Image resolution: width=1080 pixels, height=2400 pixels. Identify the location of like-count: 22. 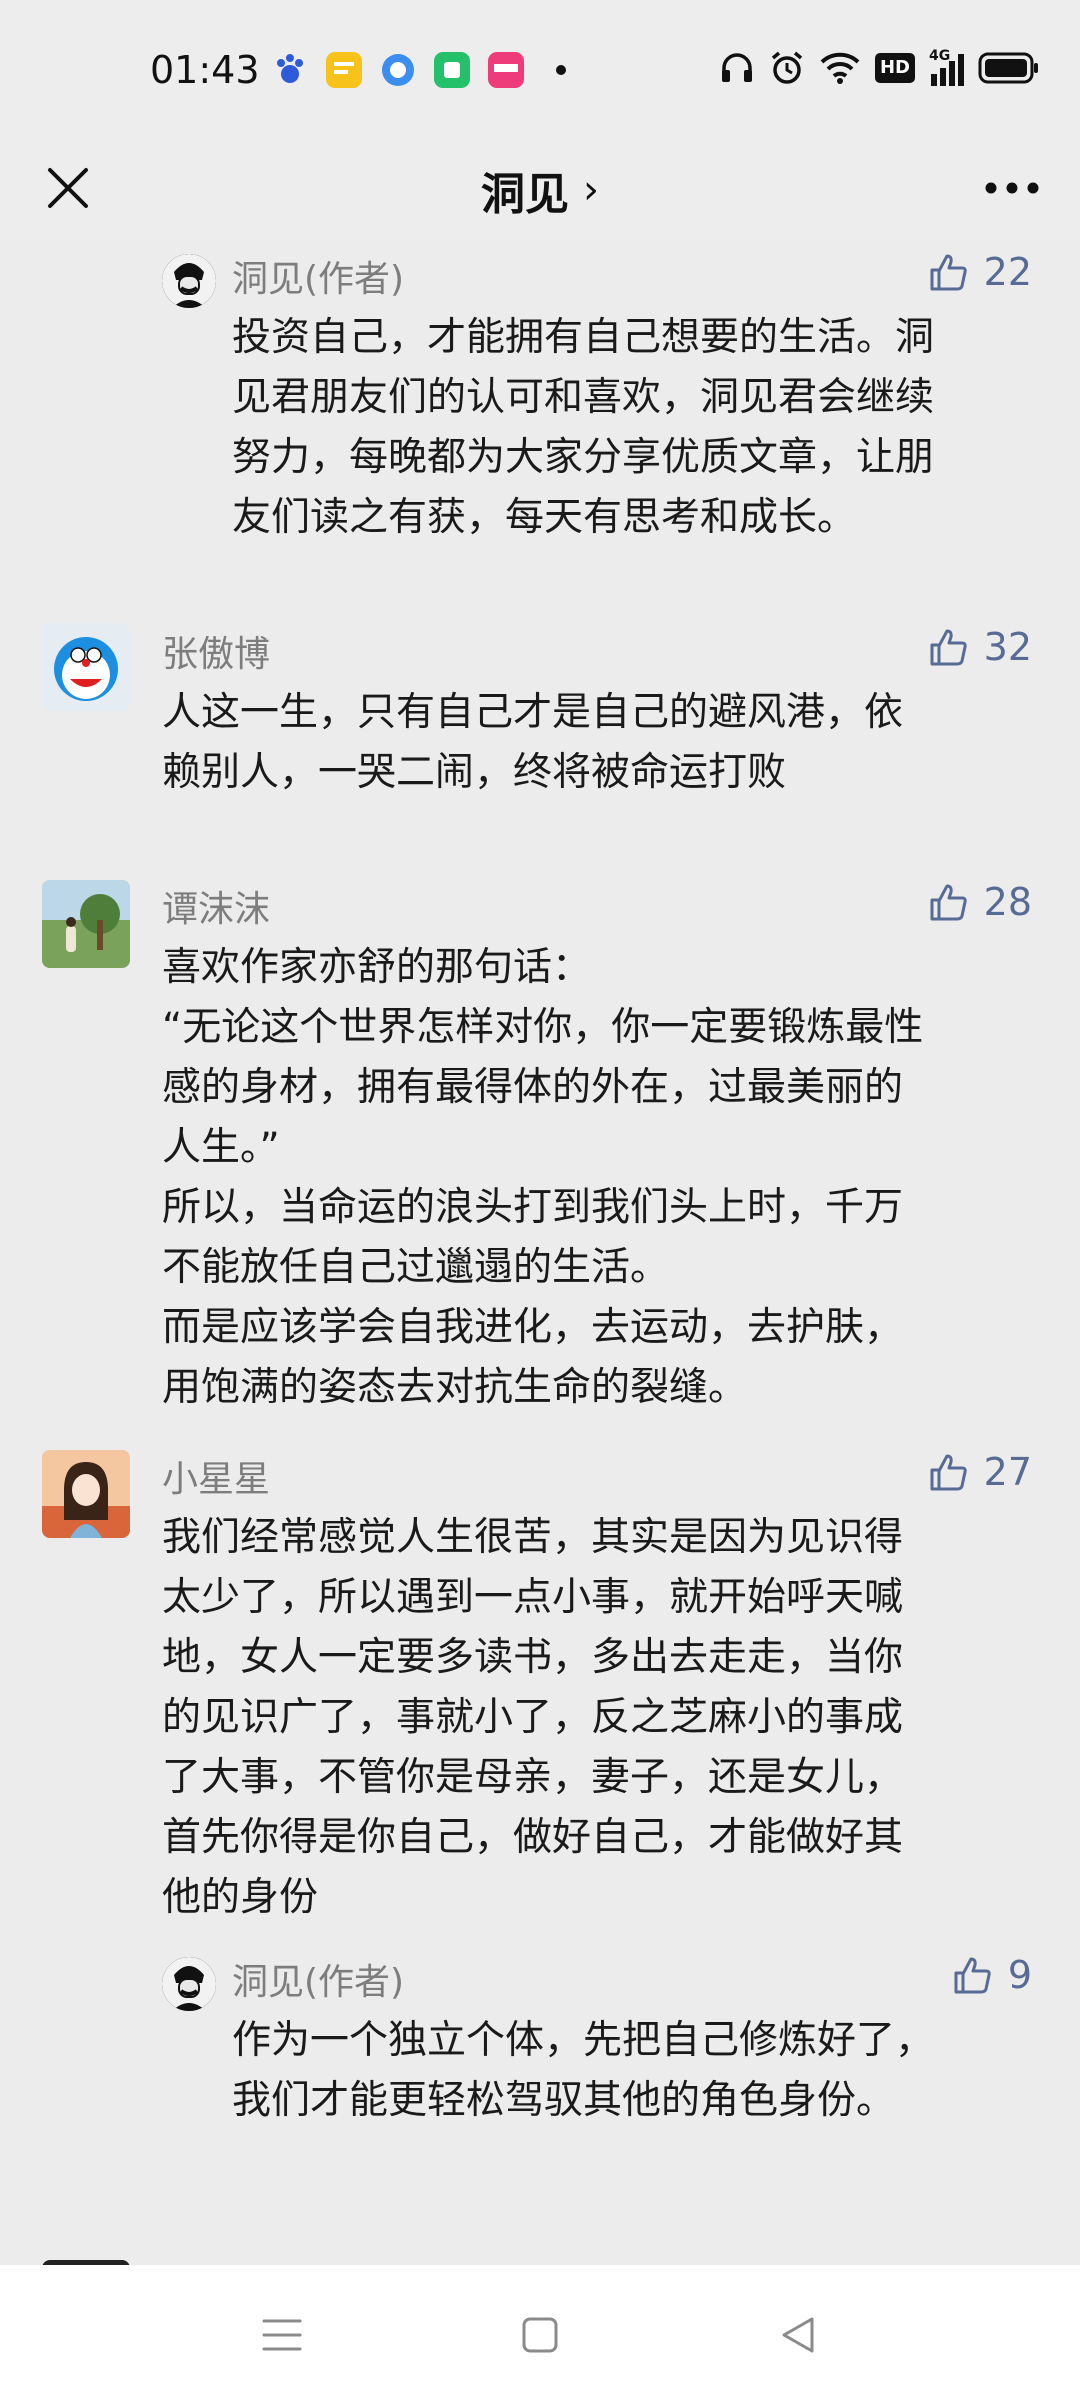
(1007, 272).